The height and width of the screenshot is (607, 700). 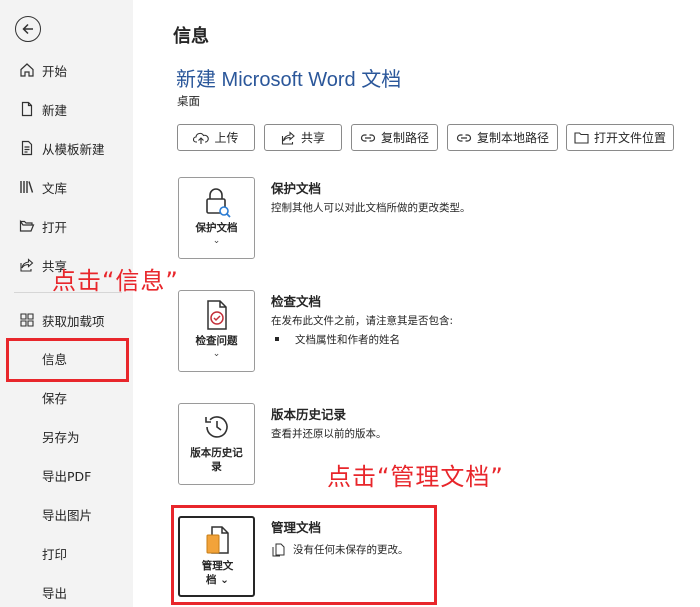 What do you see at coordinates (55, 110) in the screenshot?
I see `sidebar-item-label: 新建` at bounding box center [55, 110].